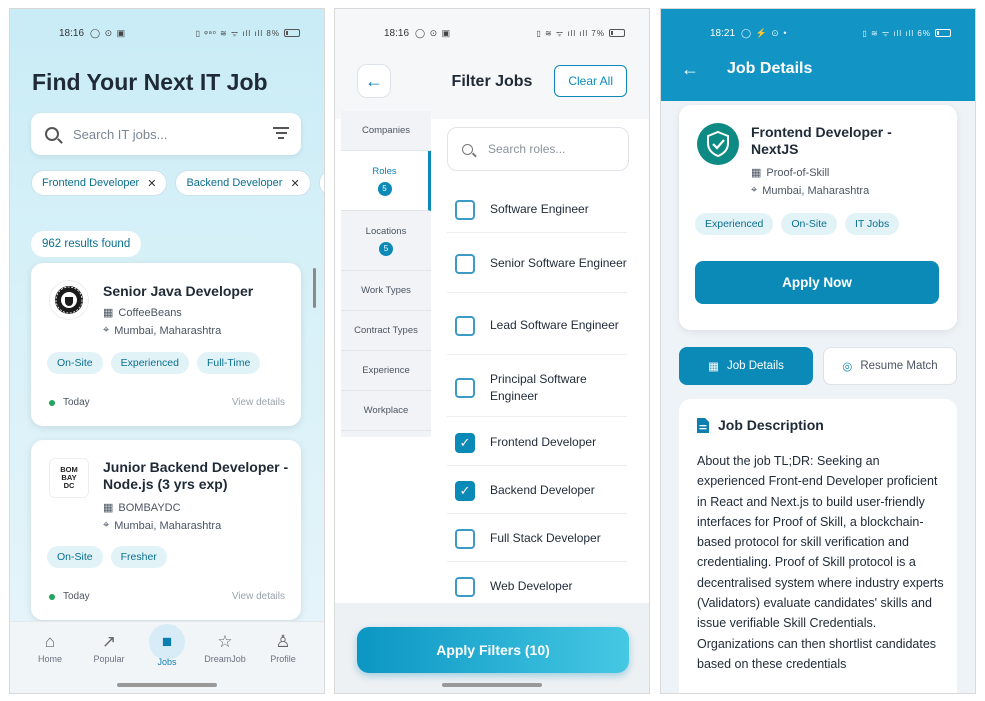 This screenshot has height=701, width=985. Describe the element at coordinates (142, 313) in the screenshot. I see `company-row: ▦ CoffeeBeans` at that location.